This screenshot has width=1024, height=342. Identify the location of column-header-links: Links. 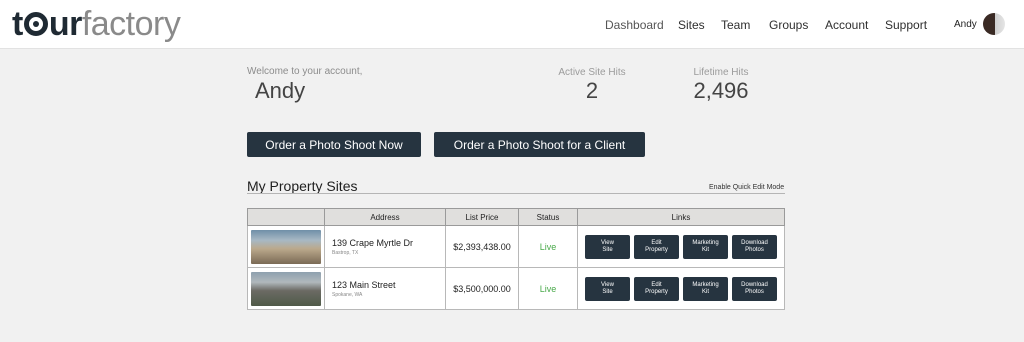
(681, 217).